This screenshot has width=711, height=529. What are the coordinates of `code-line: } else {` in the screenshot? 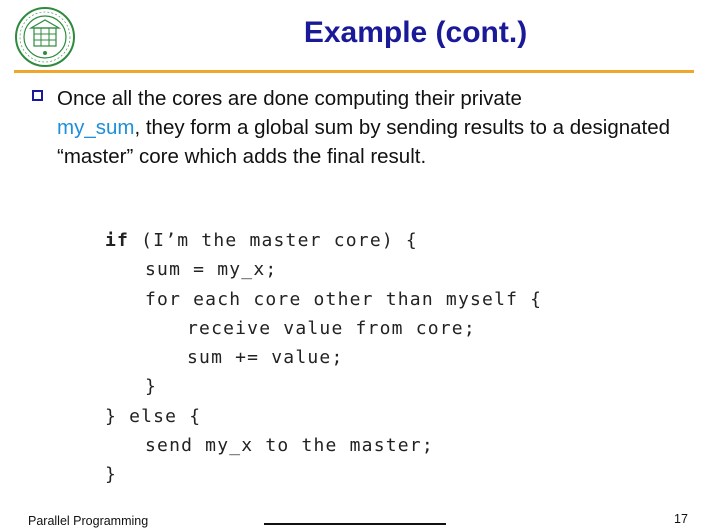 It's located at (153, 416).